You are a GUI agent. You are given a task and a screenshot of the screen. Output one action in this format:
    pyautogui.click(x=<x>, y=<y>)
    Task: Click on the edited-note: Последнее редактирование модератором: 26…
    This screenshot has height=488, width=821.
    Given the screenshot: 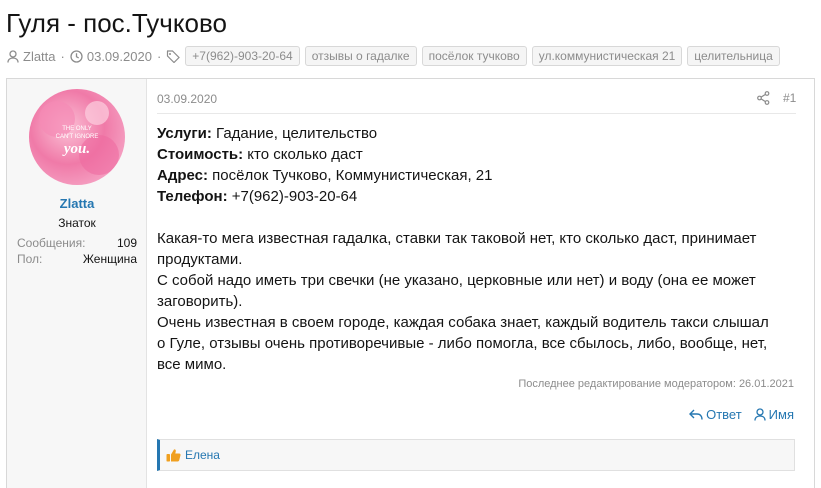 What is the action you would take?
    pyautogui.click(x=656, y=384)
    